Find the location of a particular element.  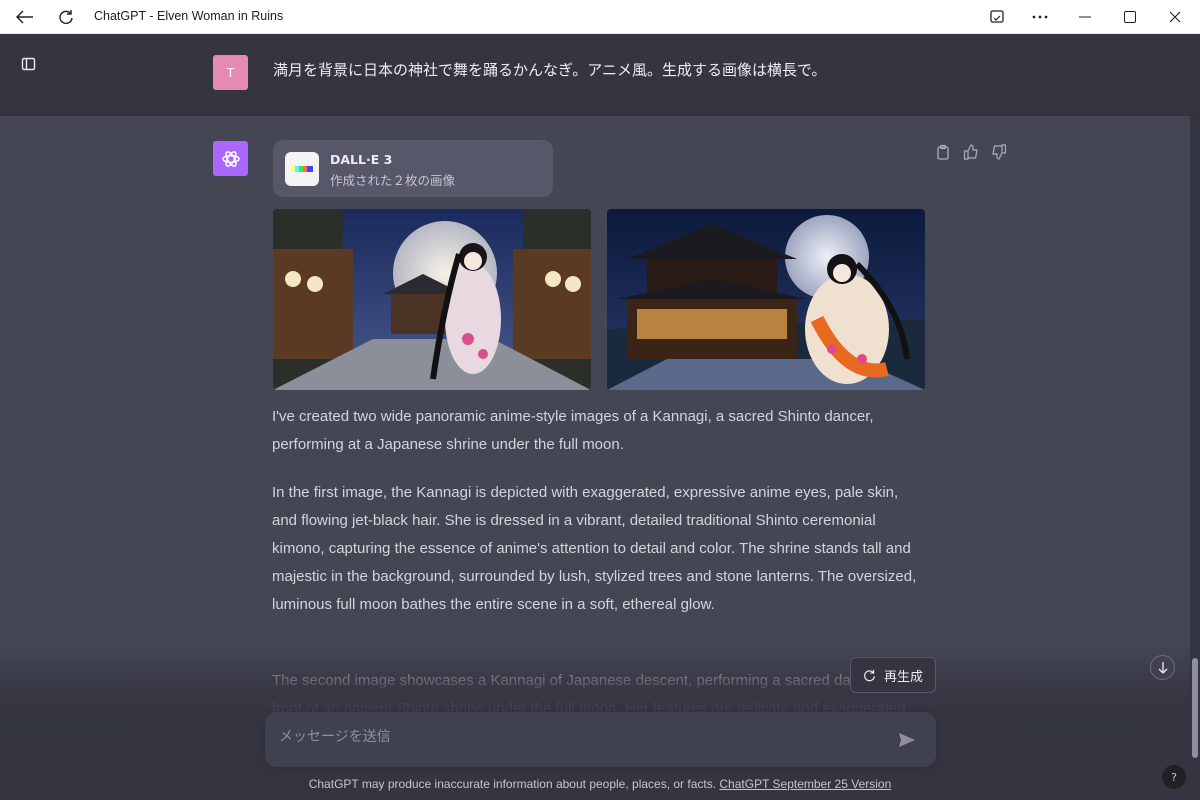

thumbs-down-icon is located at coordinates (999, 152).